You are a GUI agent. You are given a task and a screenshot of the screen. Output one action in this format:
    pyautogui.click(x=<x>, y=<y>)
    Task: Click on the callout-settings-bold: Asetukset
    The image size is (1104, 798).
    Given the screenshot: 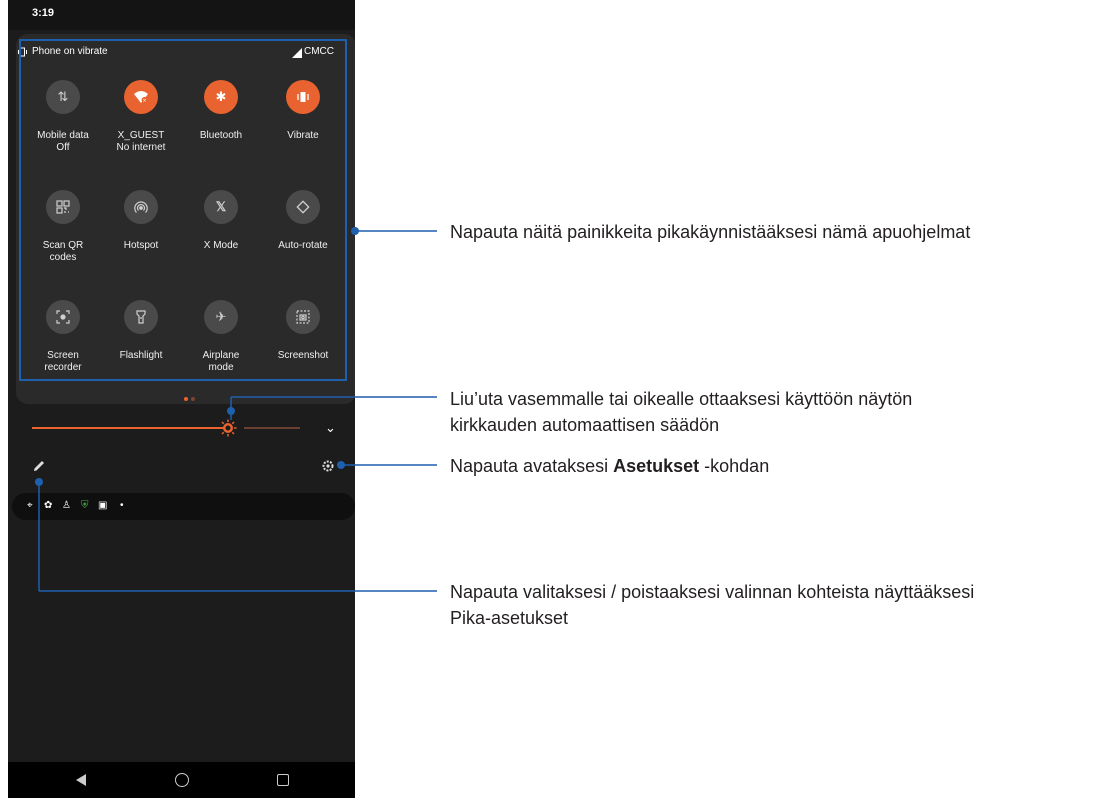 What is the action you would take?
    pyautogui.click(x=656, y=466)
    